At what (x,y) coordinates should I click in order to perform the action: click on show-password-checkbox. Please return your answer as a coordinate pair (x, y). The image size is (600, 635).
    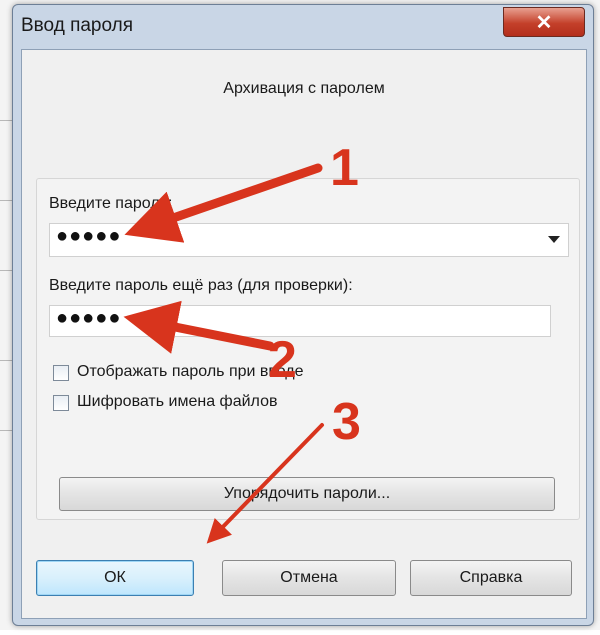
    Looking at the image, I should click on (61, 373).